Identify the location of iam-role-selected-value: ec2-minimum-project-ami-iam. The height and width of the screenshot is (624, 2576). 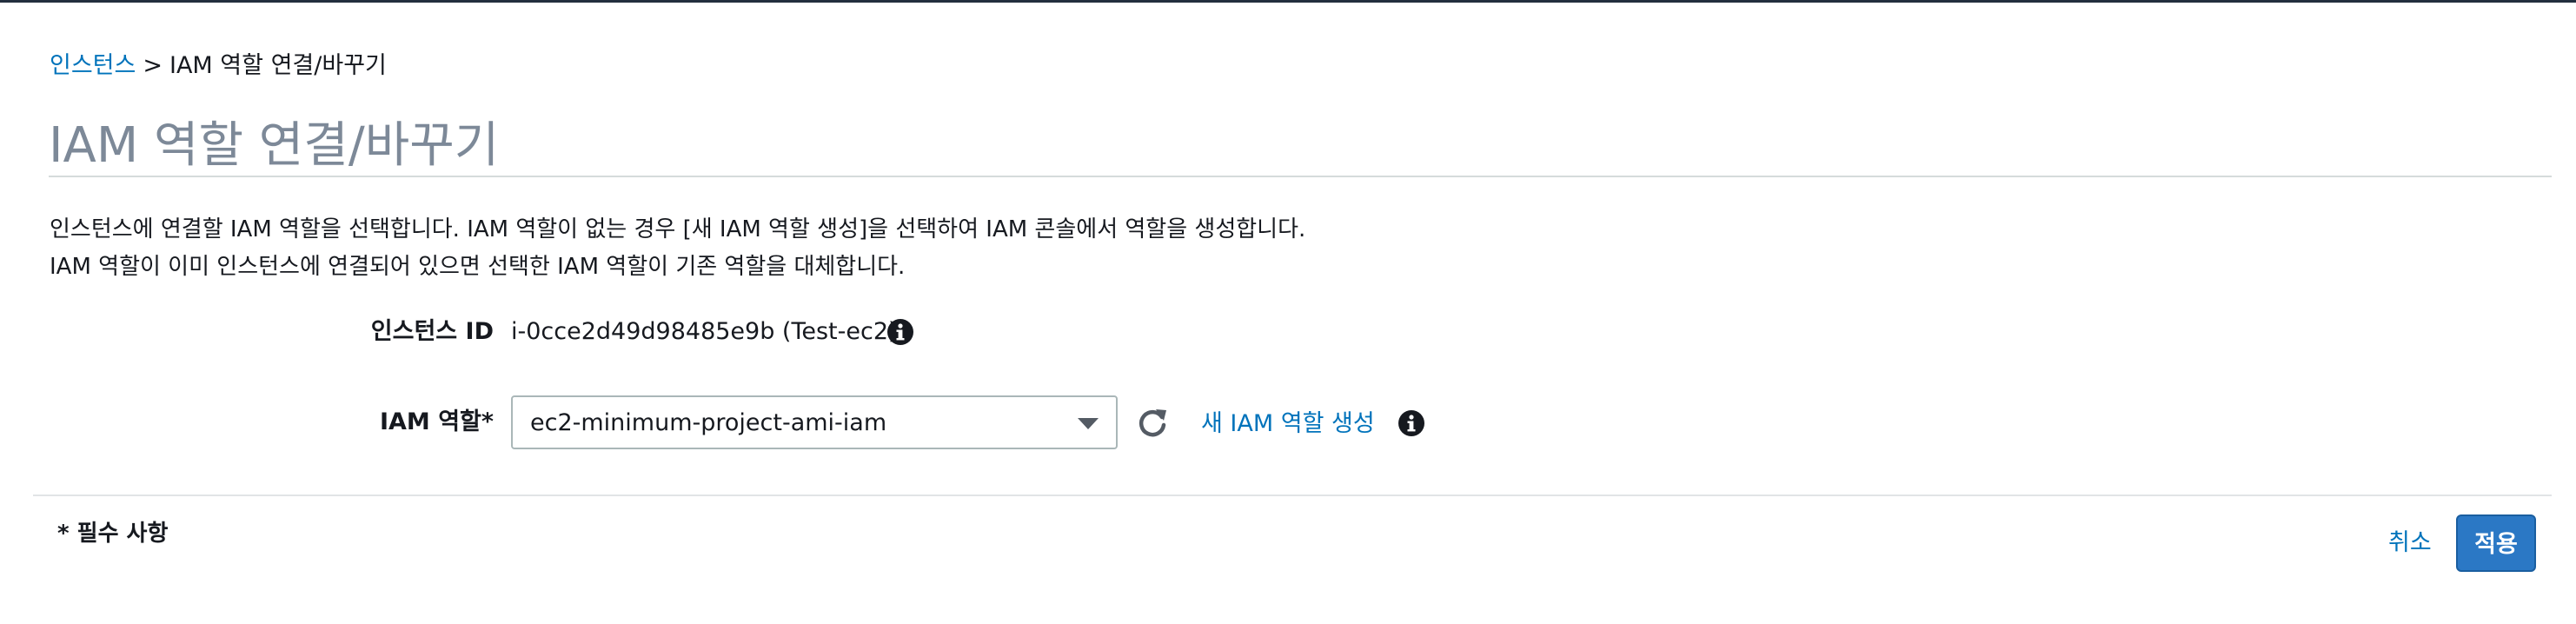
(708, 422).